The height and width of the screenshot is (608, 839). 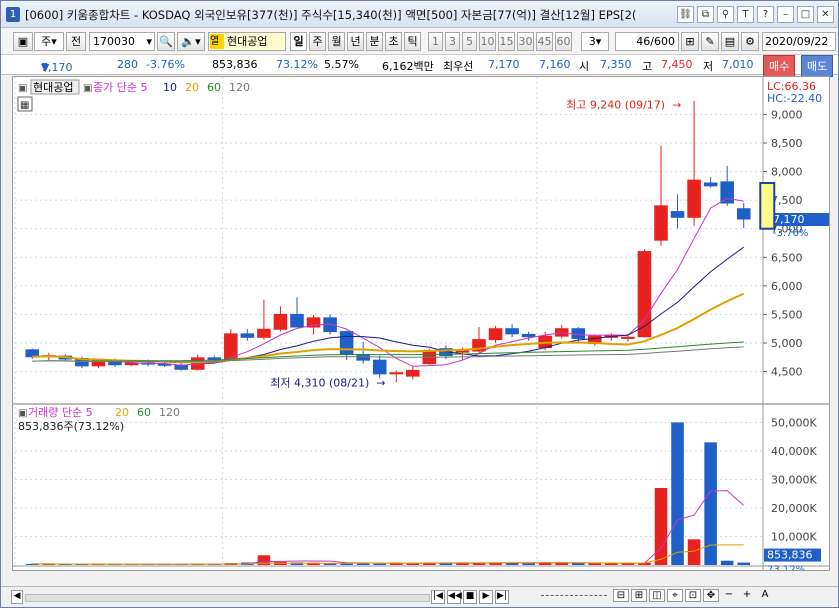 I want to click on trade-amount: 6,162백만, so click(x=408, y=66).